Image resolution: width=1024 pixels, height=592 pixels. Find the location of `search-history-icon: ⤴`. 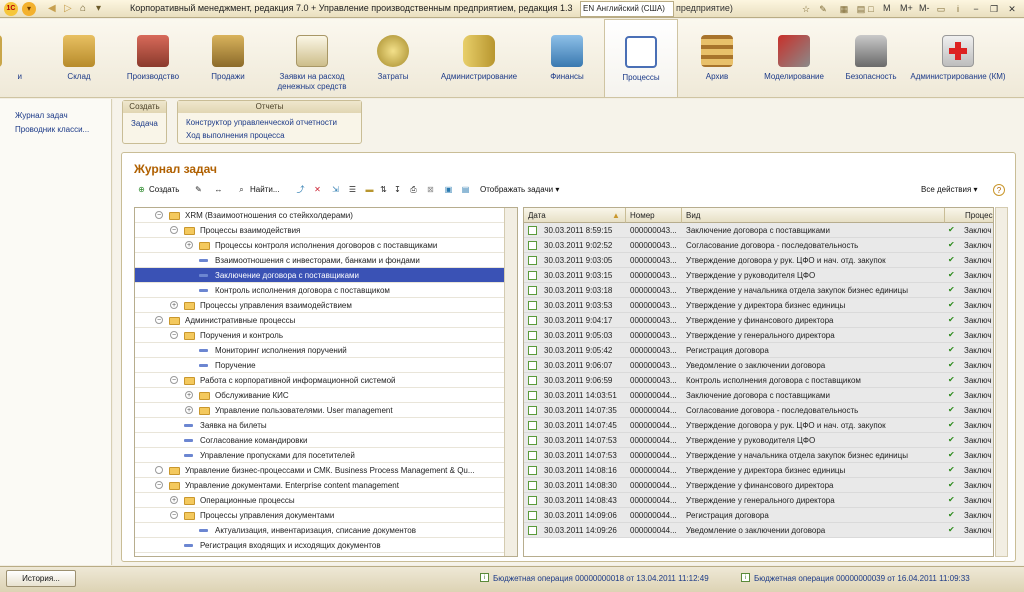

search-history-icon: ⤴ is located at coordinates (300, 189).